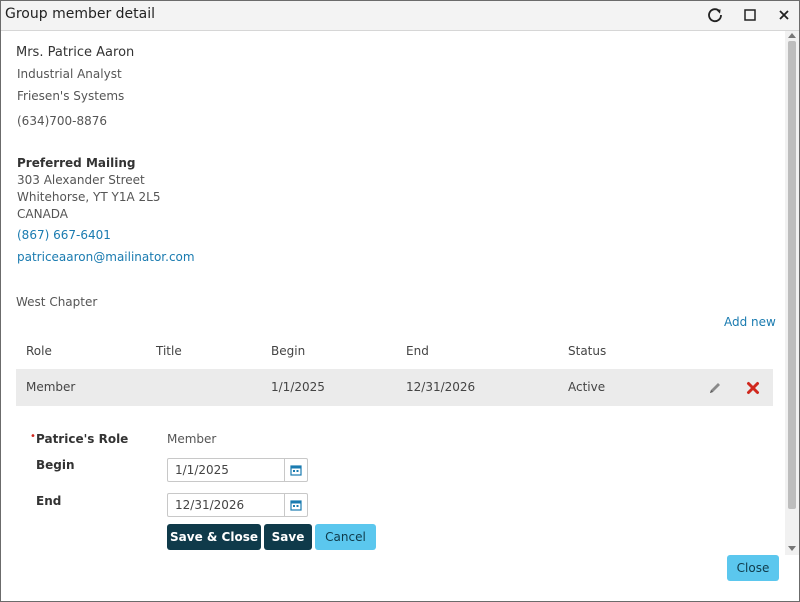 The image size is (800, 602). I want to click on close-icon, so click(784, 15).